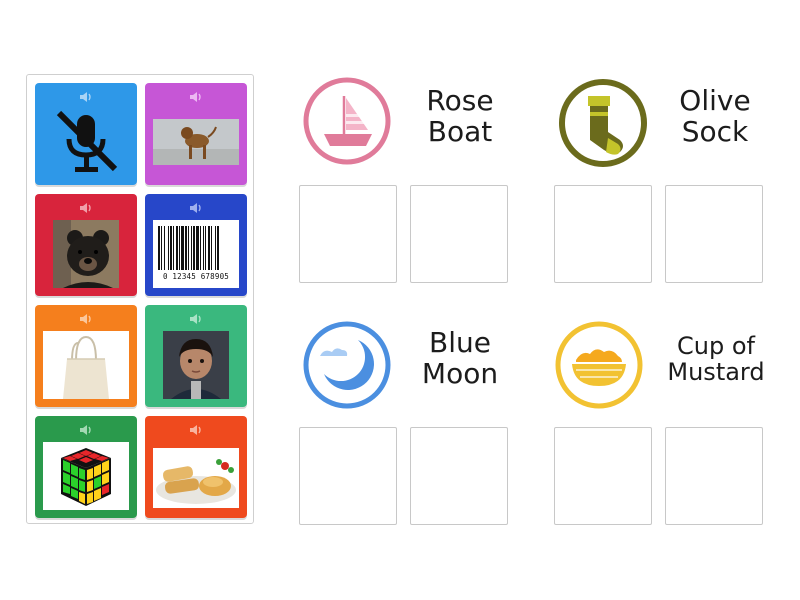 The width and height of the screenshot is (800, 600). I want to click on group-title-line: Moon, so click(460, 373).